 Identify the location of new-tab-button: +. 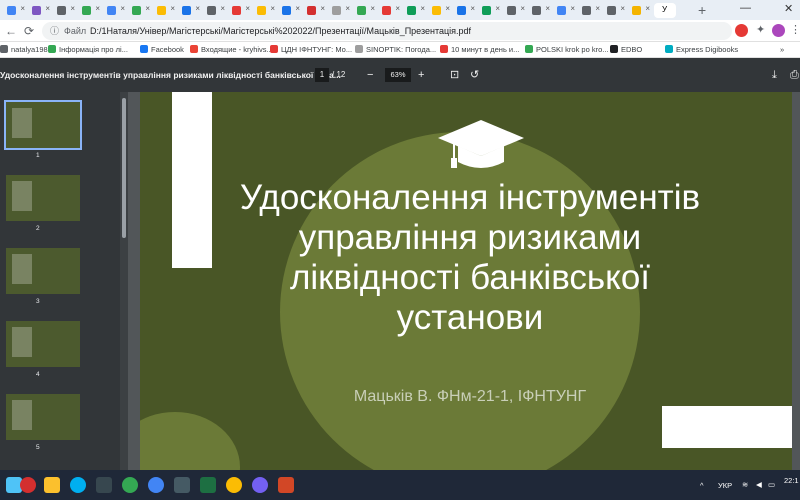
(702, 10).